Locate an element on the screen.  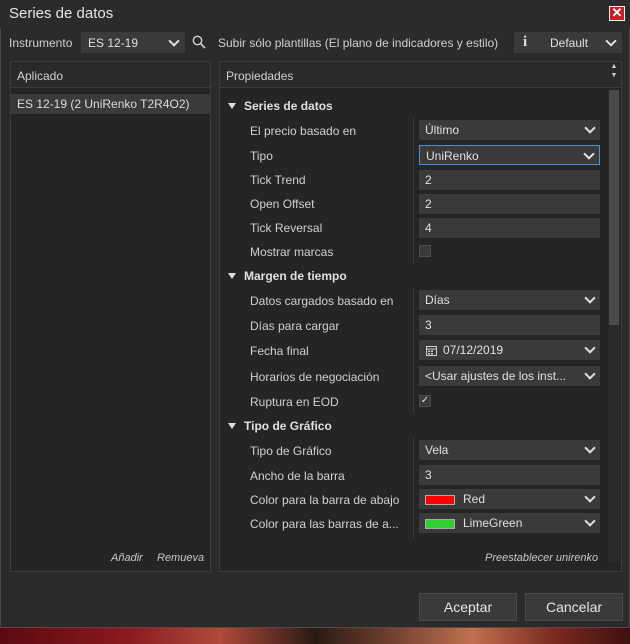
instrument-label: Instrumento is located at coordinates (41, 43).